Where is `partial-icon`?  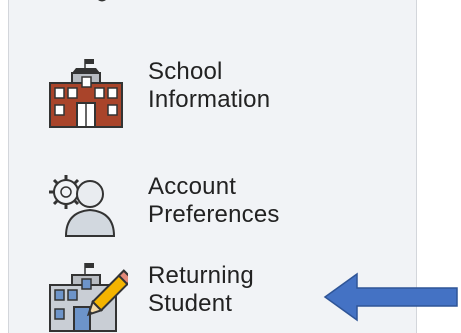
partial-icon is located at coordinates (102, 1).